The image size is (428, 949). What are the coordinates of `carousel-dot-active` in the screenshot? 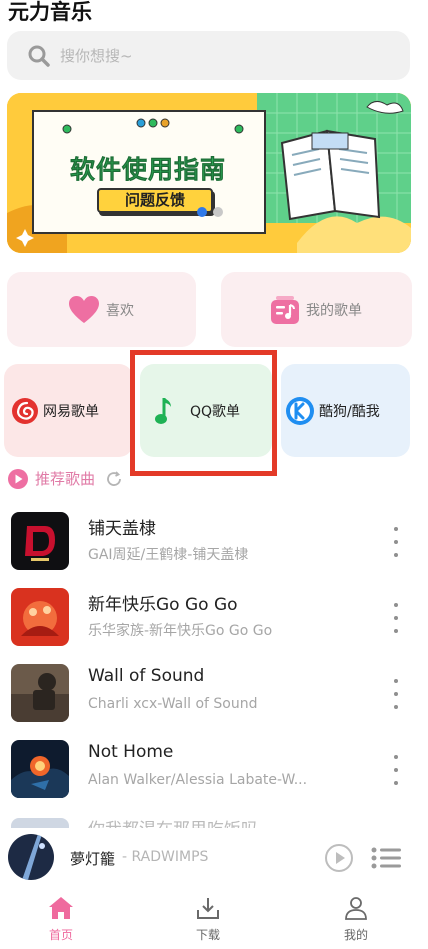 It's located at (202, 212).